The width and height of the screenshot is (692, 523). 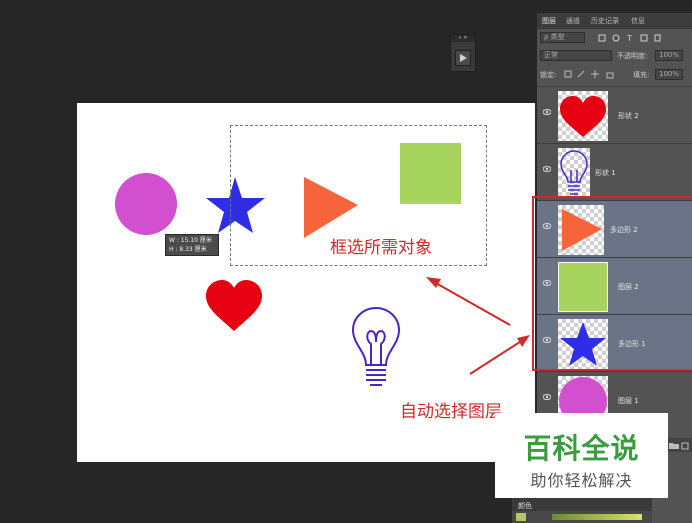 I want to click on watermark-subtitle: 助你轻松解决, so click(x=581, y=480).